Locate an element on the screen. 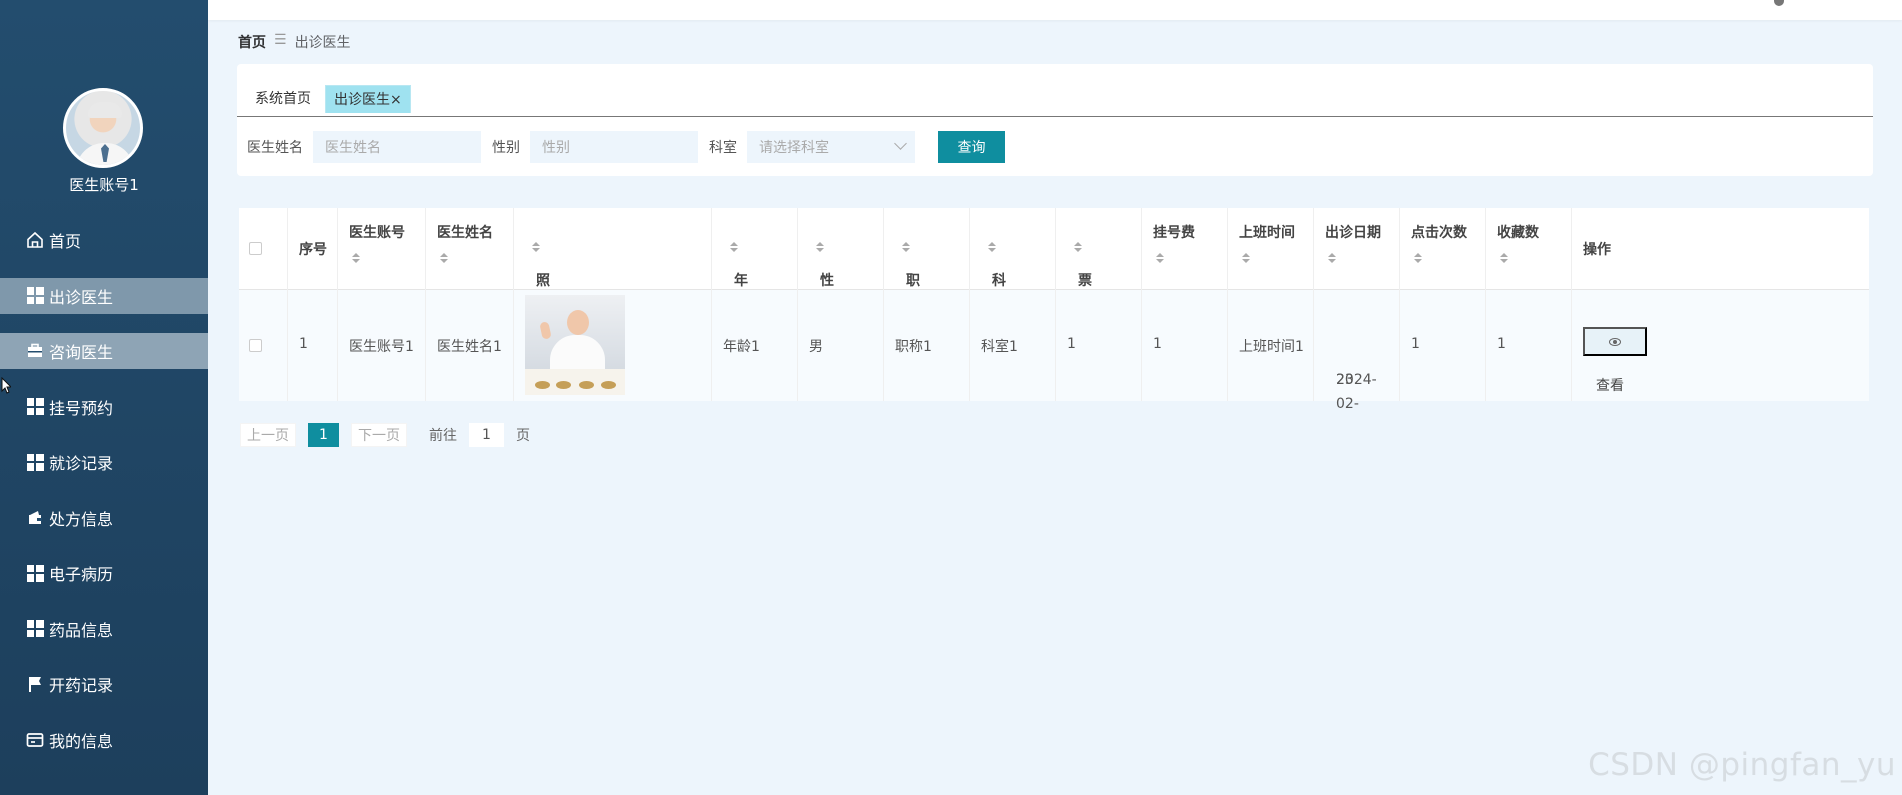 The width and height of the screenshot is (1902, 795). sidebar-item-label: 出诊医生 is located at coordinates (81, 297).